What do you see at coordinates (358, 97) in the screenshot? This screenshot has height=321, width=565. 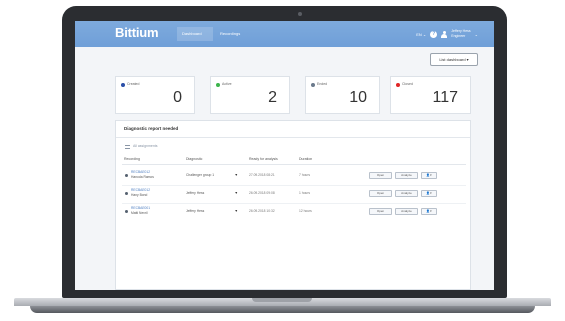 I see `status-count: 10` at bounding box center [358, 97].